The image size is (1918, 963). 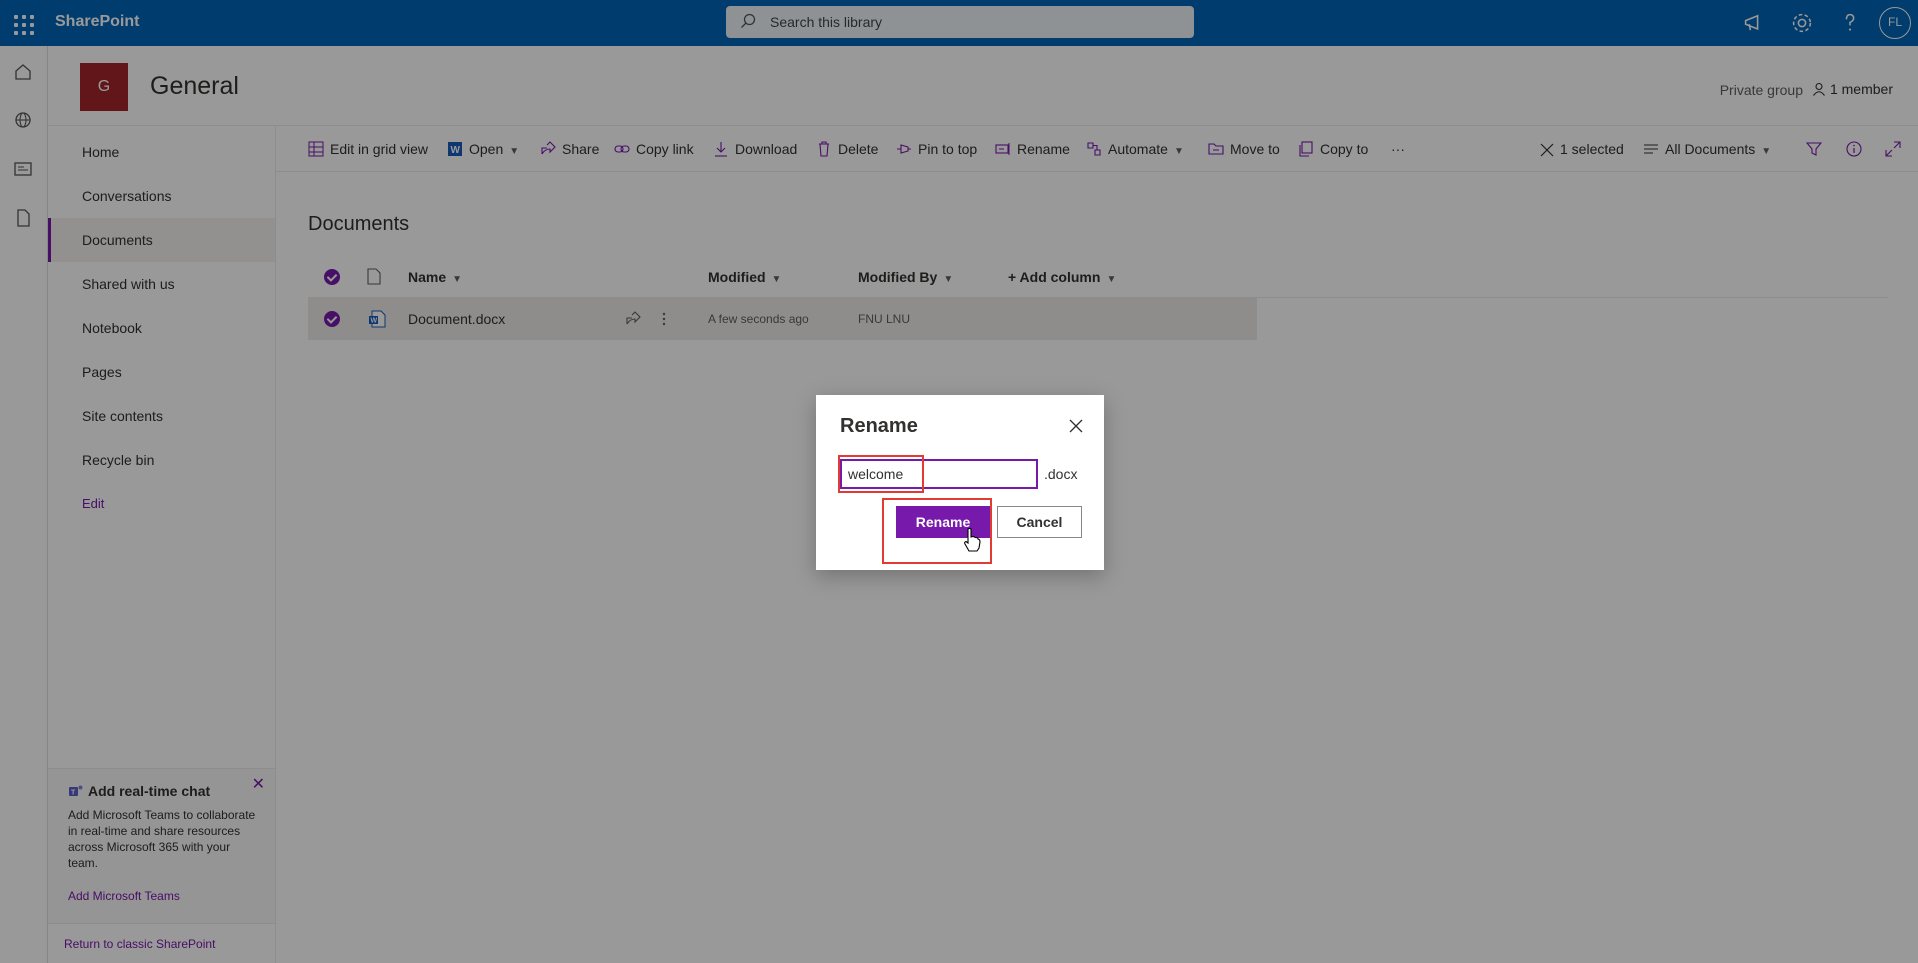 I want to click on close-icon, so click(x=1076, y=426).